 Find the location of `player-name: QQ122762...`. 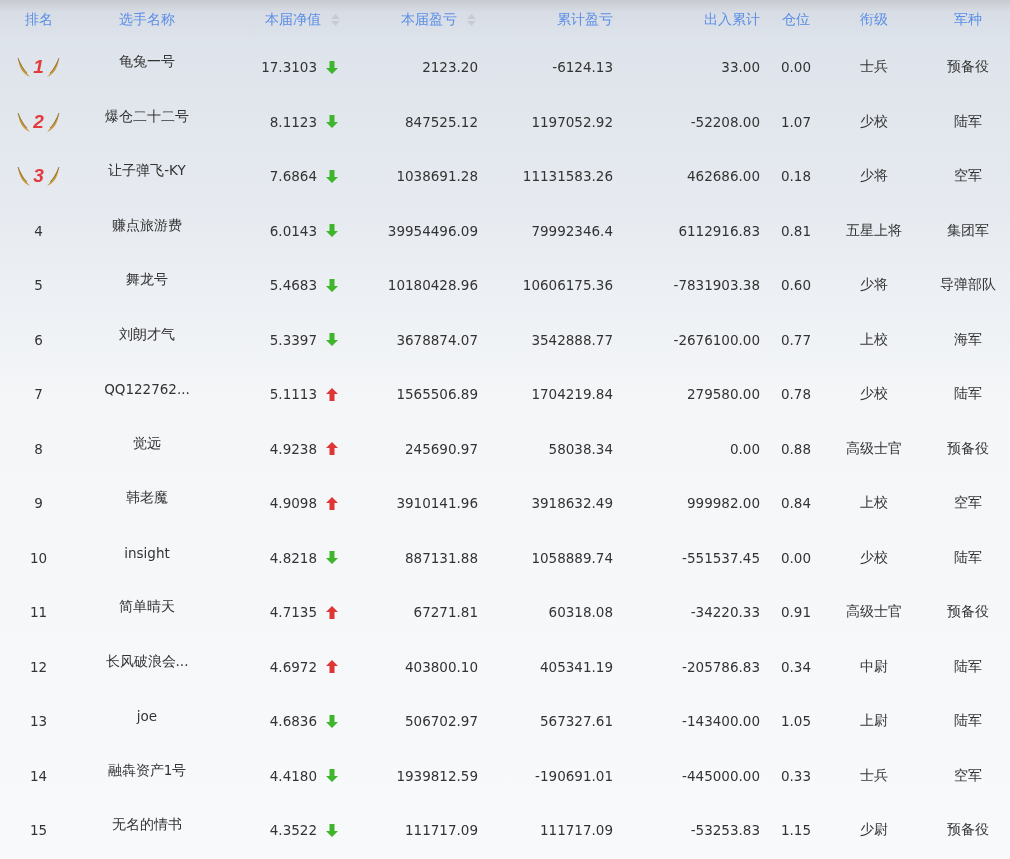

player-name: QQ122762... is located at coordinates (147, 389).